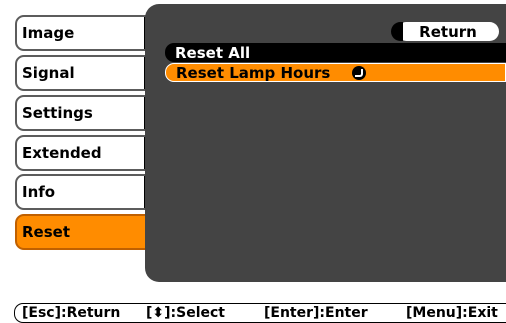 The image size is (506, 323). I want to click on enter-icon, so click(359, 72).